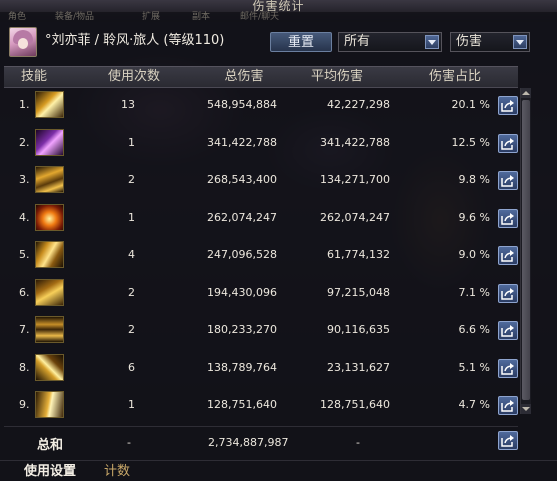 Image resolution: width=557 pixels, height=481 pixels. Describe the element at coordinates (358, 442) in the screenshot. I see `total-average: -` at that location.